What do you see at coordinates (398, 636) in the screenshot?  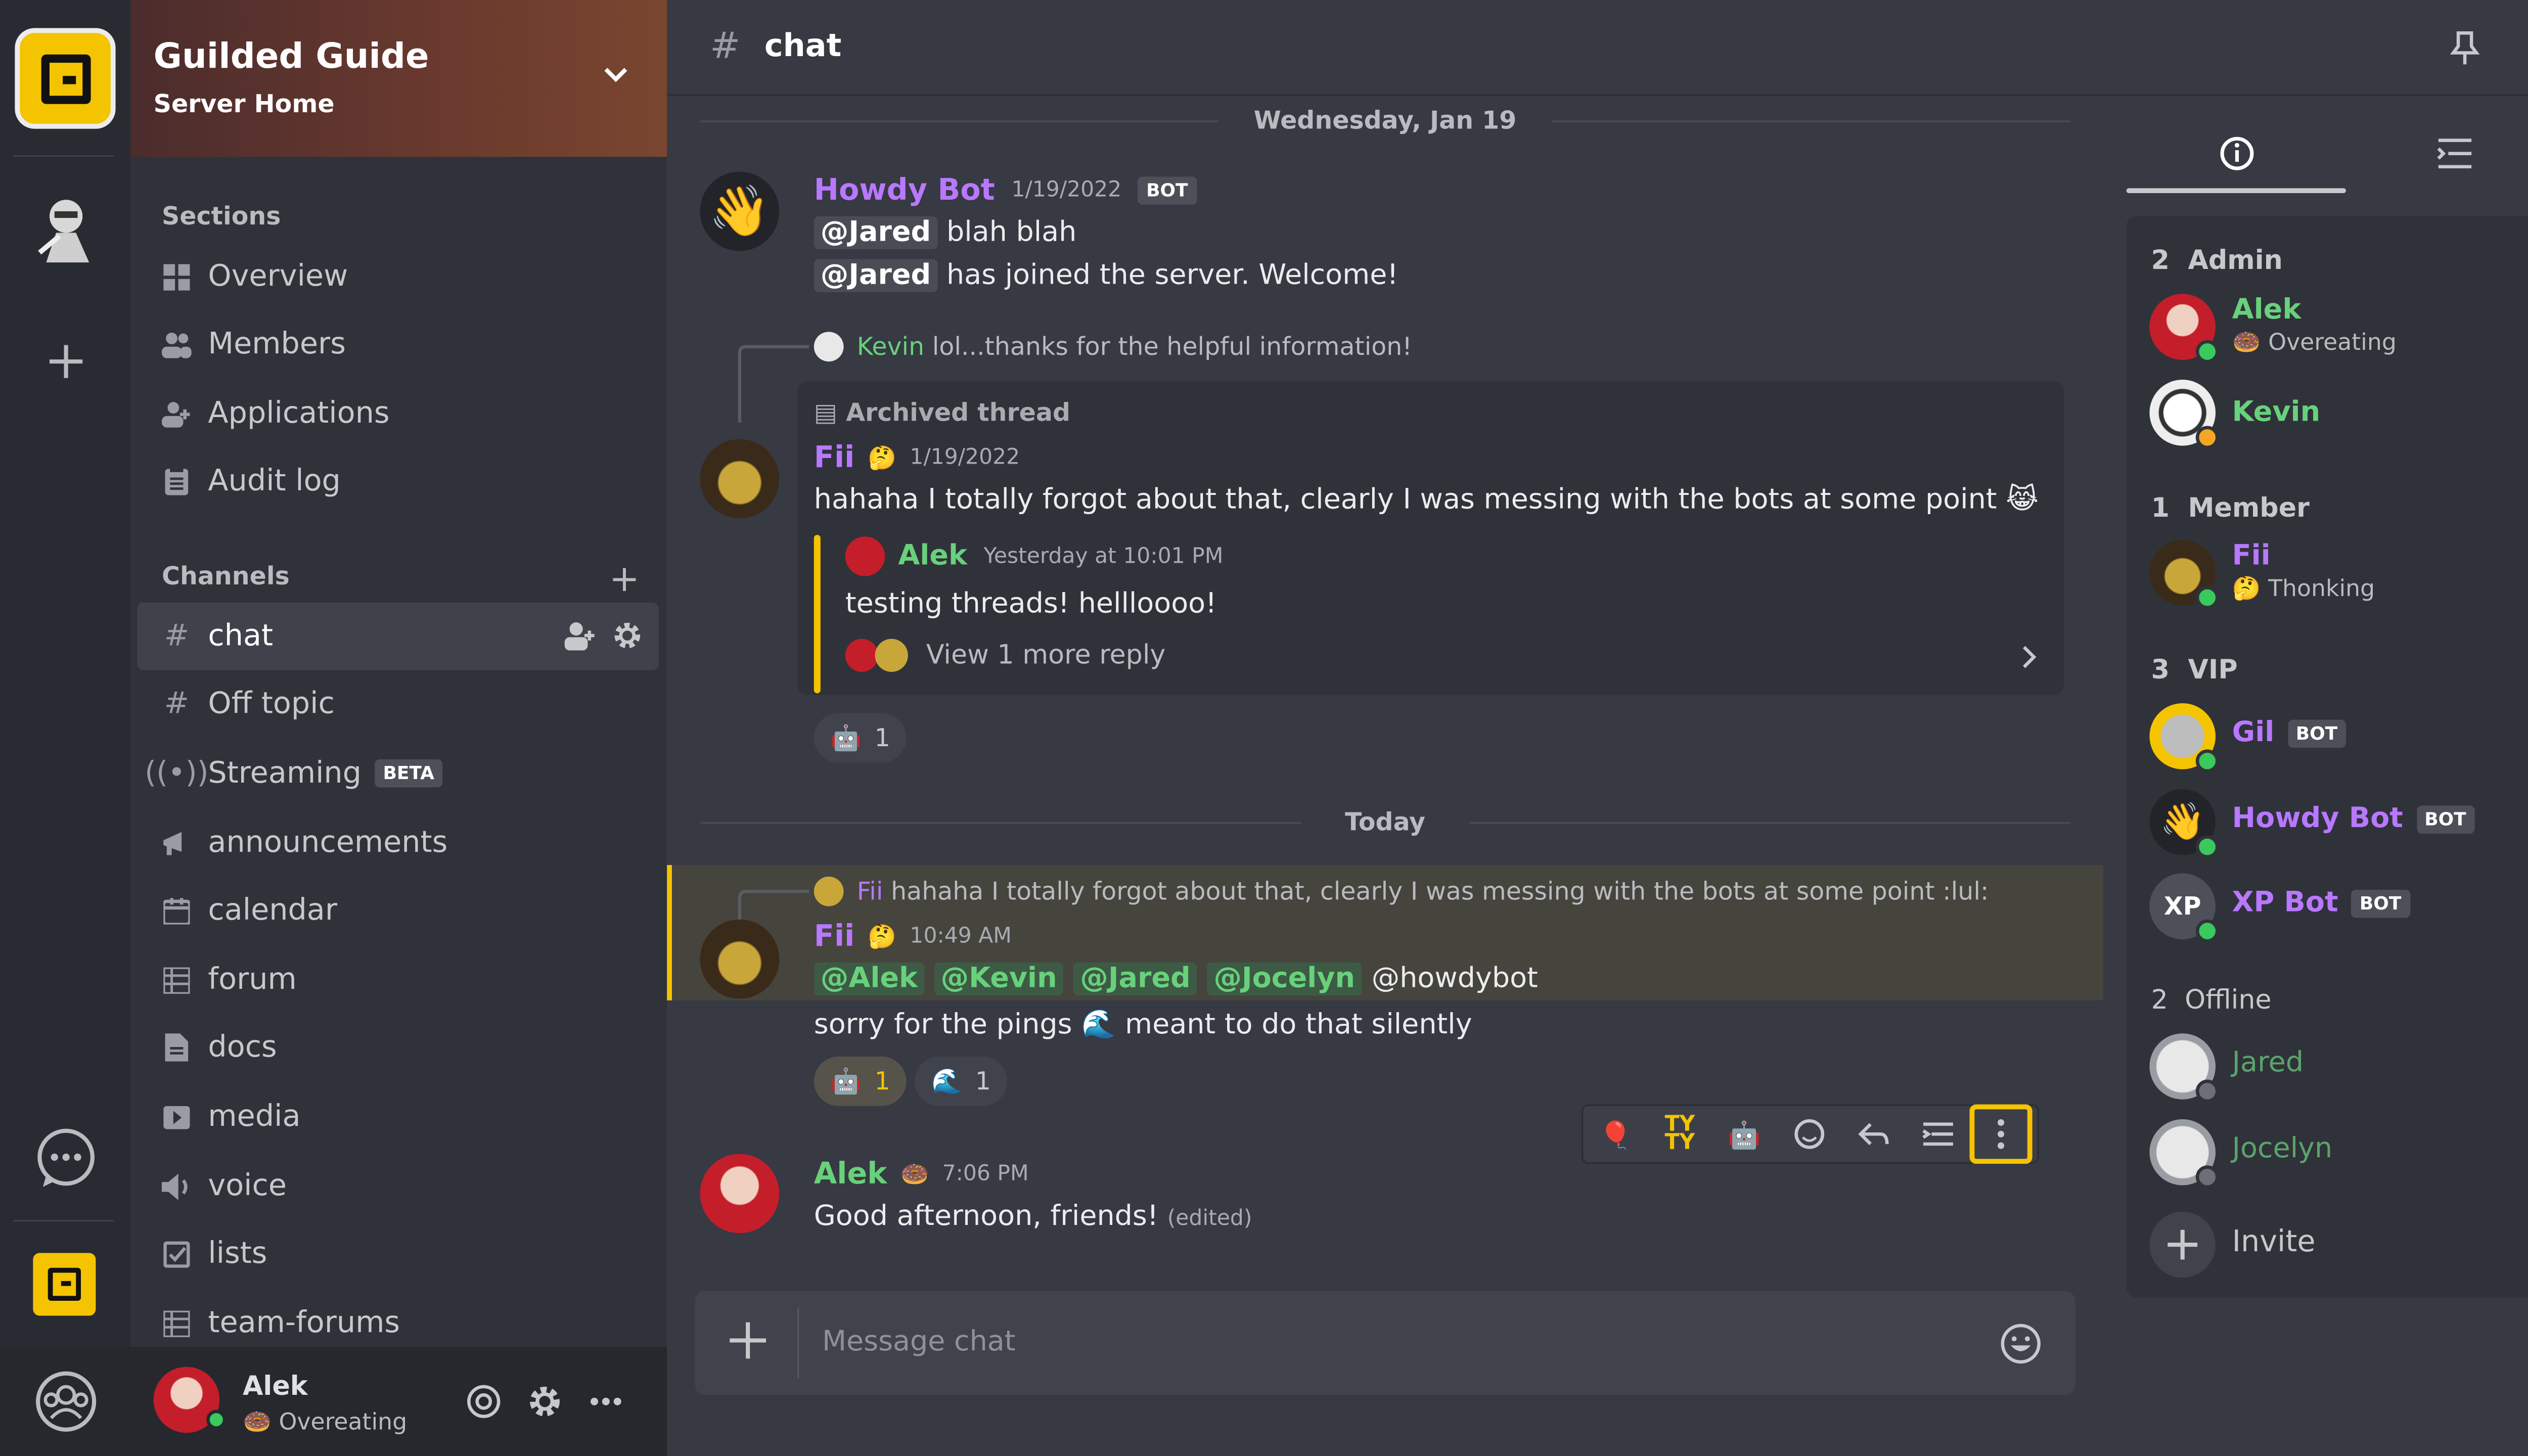 I see `channel-chat: # chat` at bounding box center [398, 636].